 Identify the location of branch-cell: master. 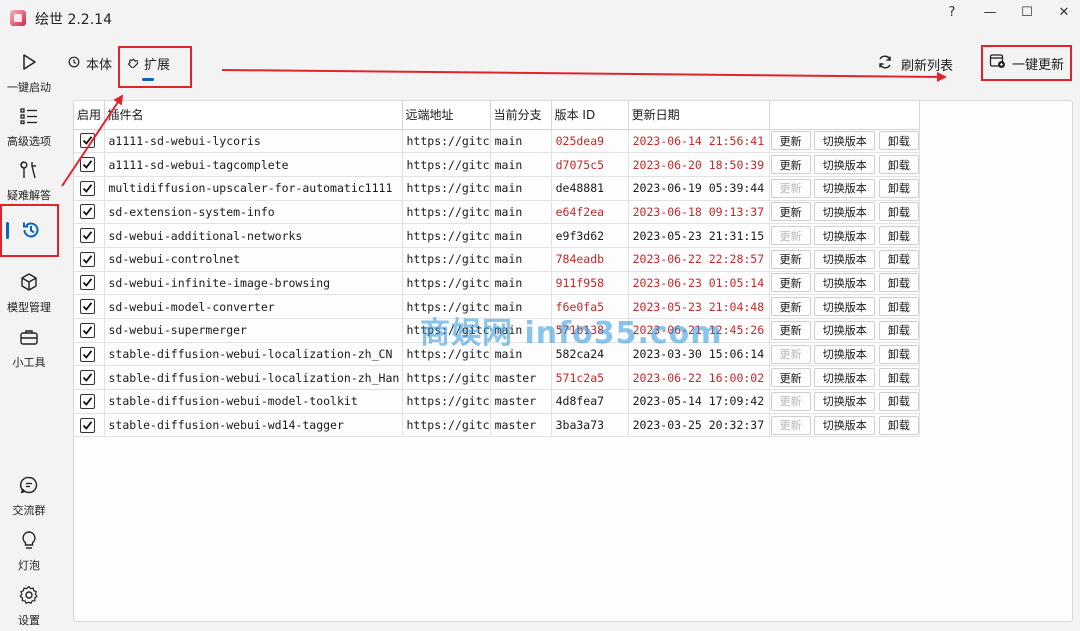
(521, 401).